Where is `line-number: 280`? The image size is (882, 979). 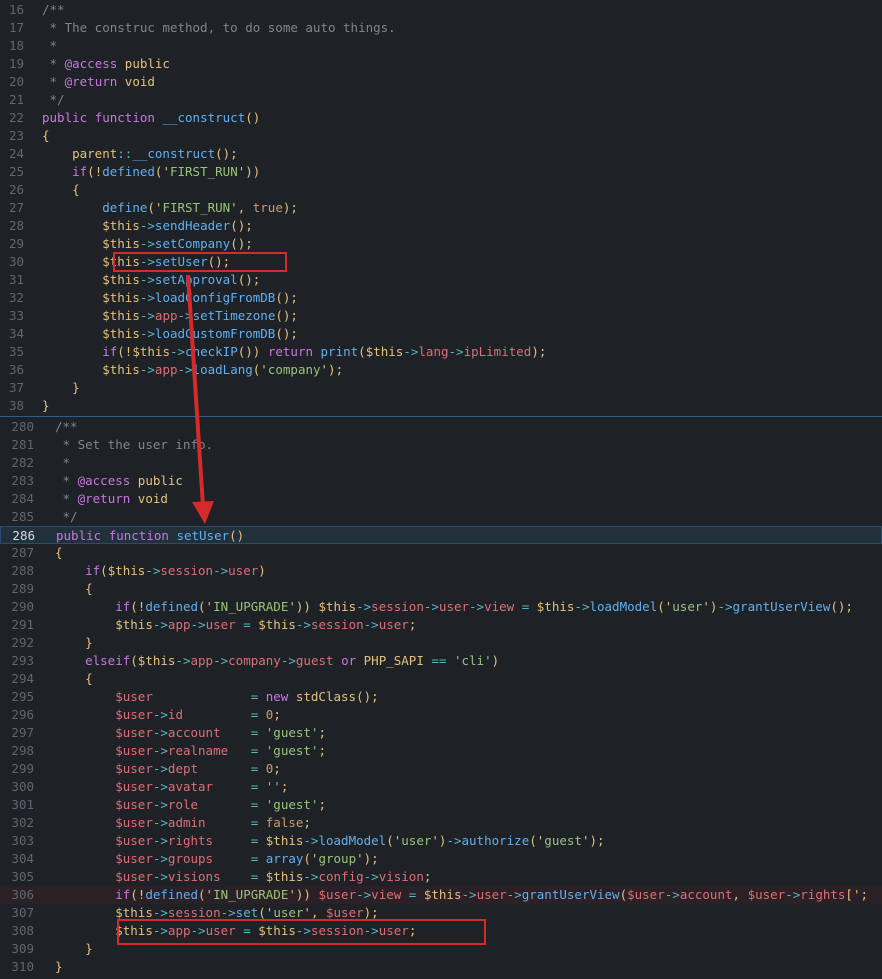 line-number: 280 is located at coordinates (22, 426).